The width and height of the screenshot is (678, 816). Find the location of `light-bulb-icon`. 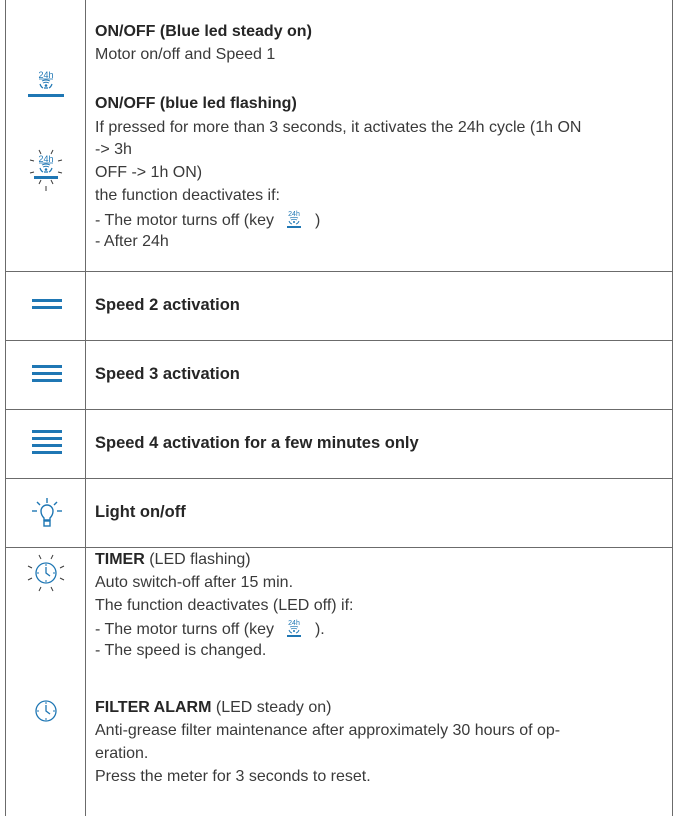

light-bulb-icon is located at coordinates (47, 512).